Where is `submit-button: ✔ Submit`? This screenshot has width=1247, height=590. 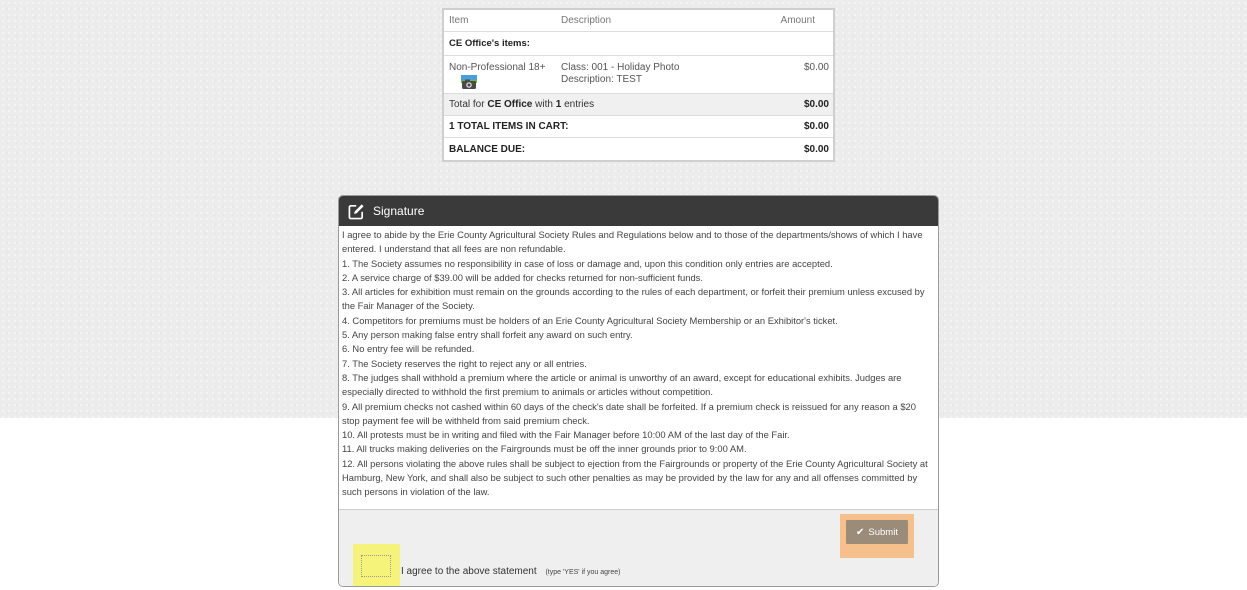 submit-button: ✔ Submit is located at coordinates (877, 532).